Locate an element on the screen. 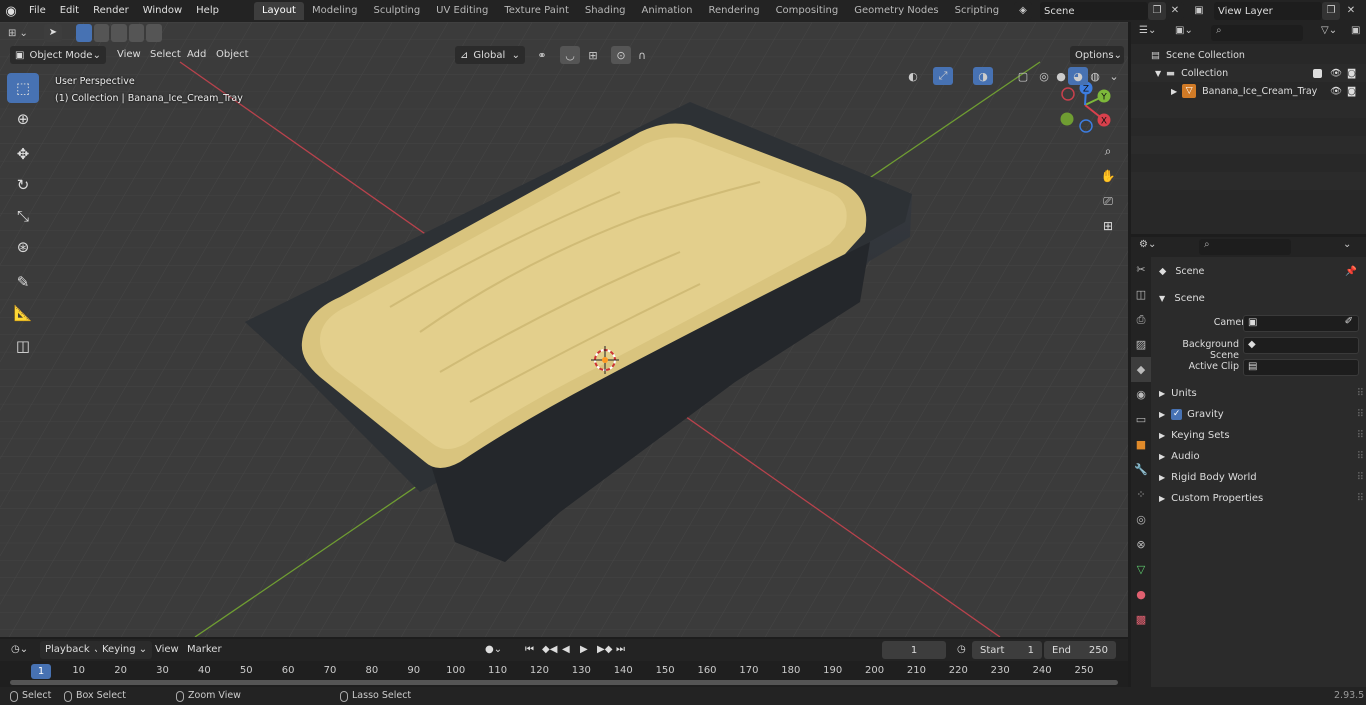 The image size is (1366, 705). tab-view-layer-icon: ▨ is located at coordinates (1141, 344).